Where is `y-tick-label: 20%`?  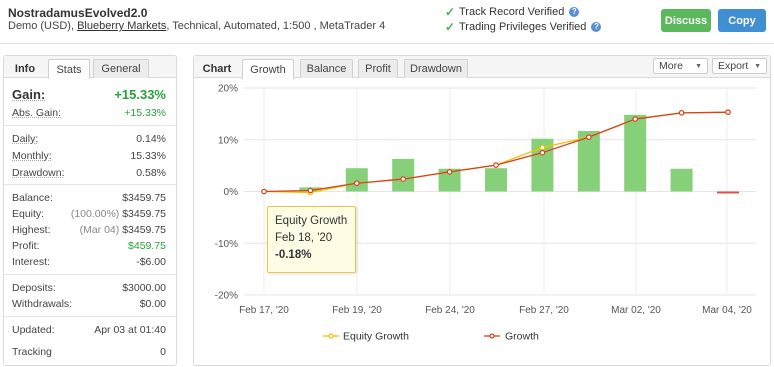 y-tick-label: 20% is located at coordinates (228, 89).